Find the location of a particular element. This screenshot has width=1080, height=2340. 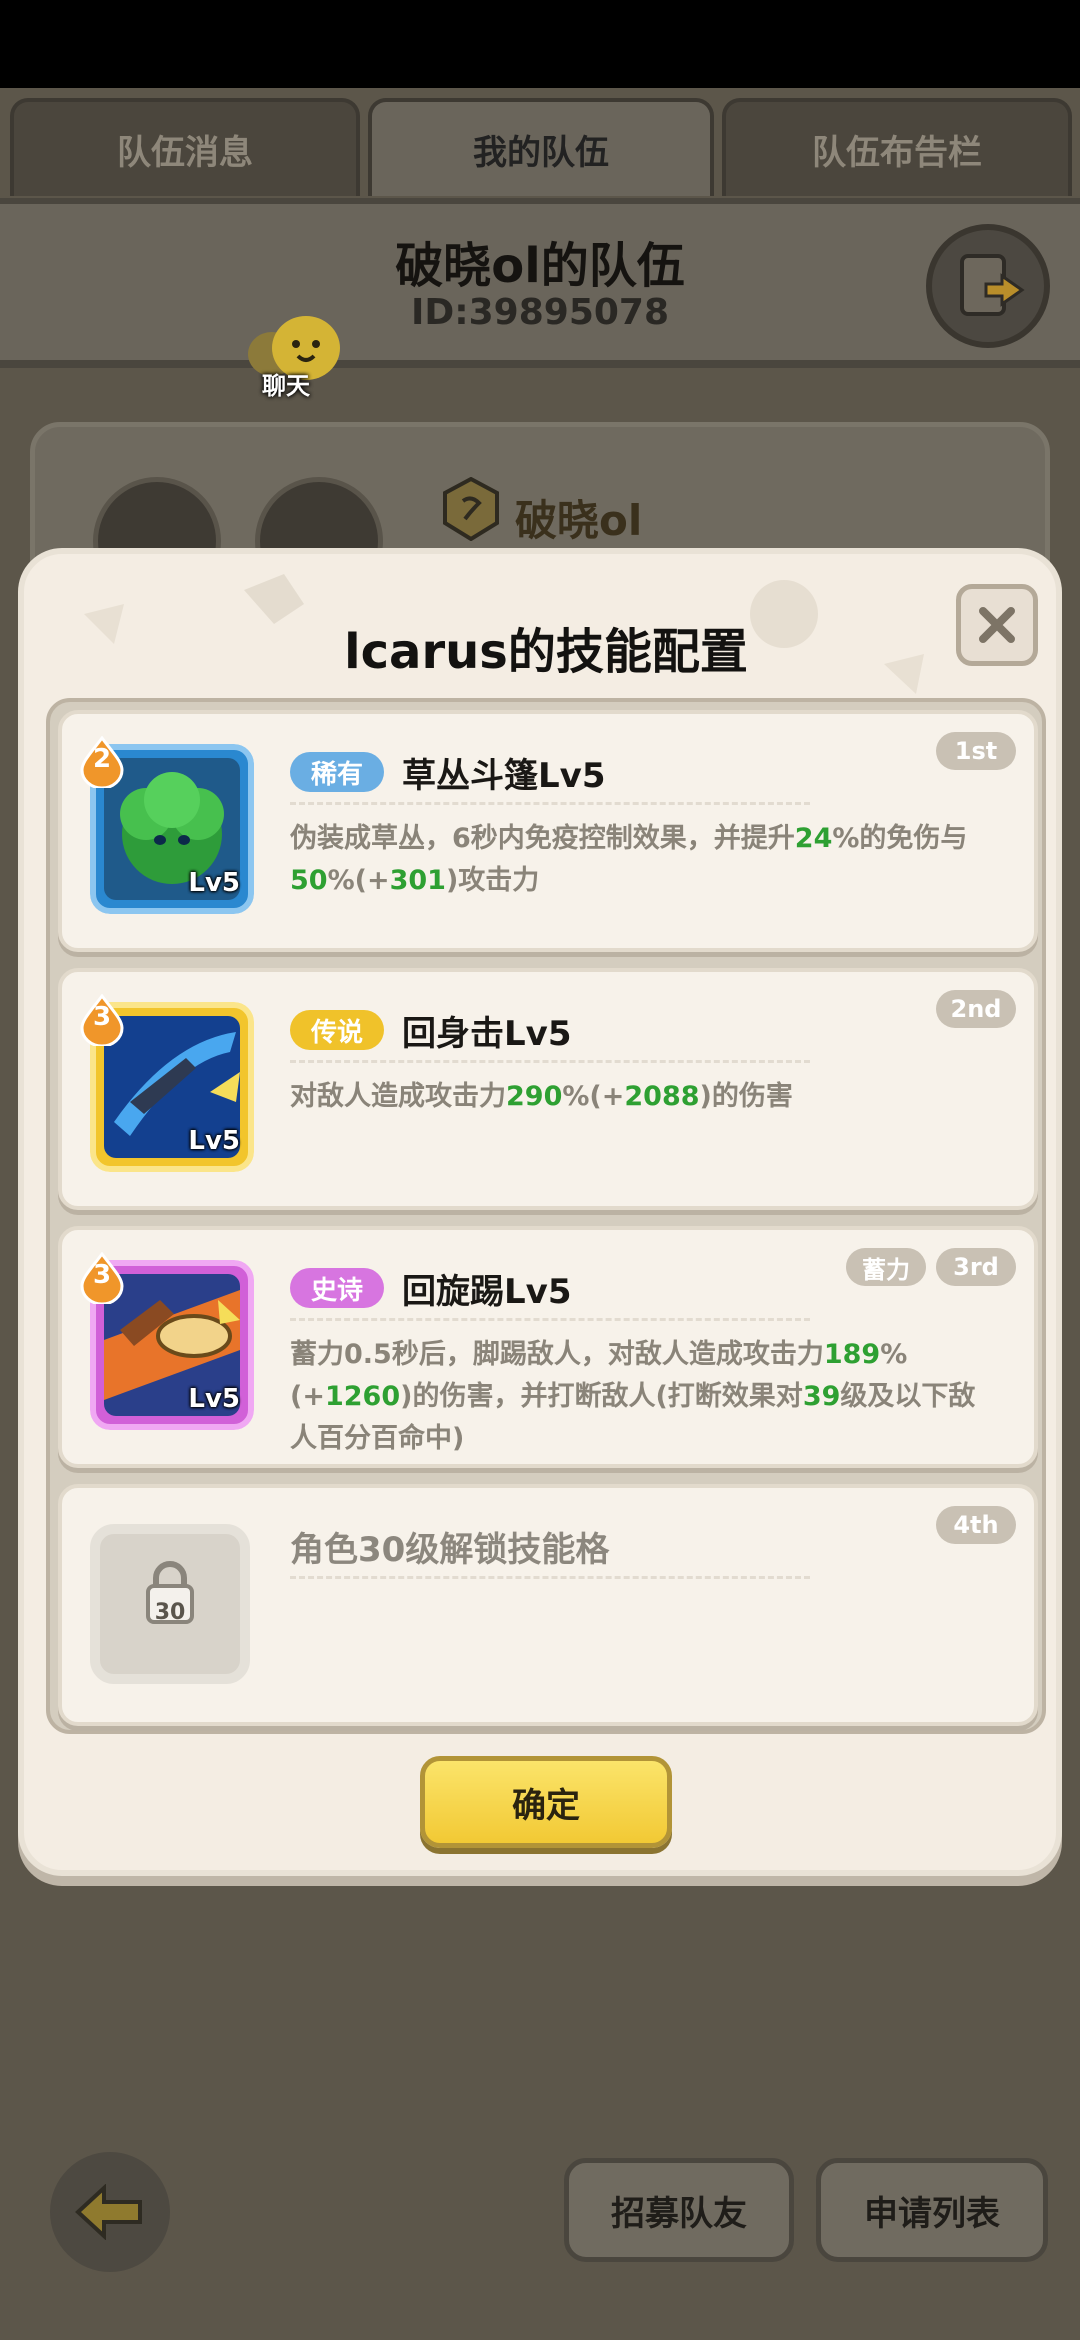

lock-level: 30 is located at coordinates (170, 1612).